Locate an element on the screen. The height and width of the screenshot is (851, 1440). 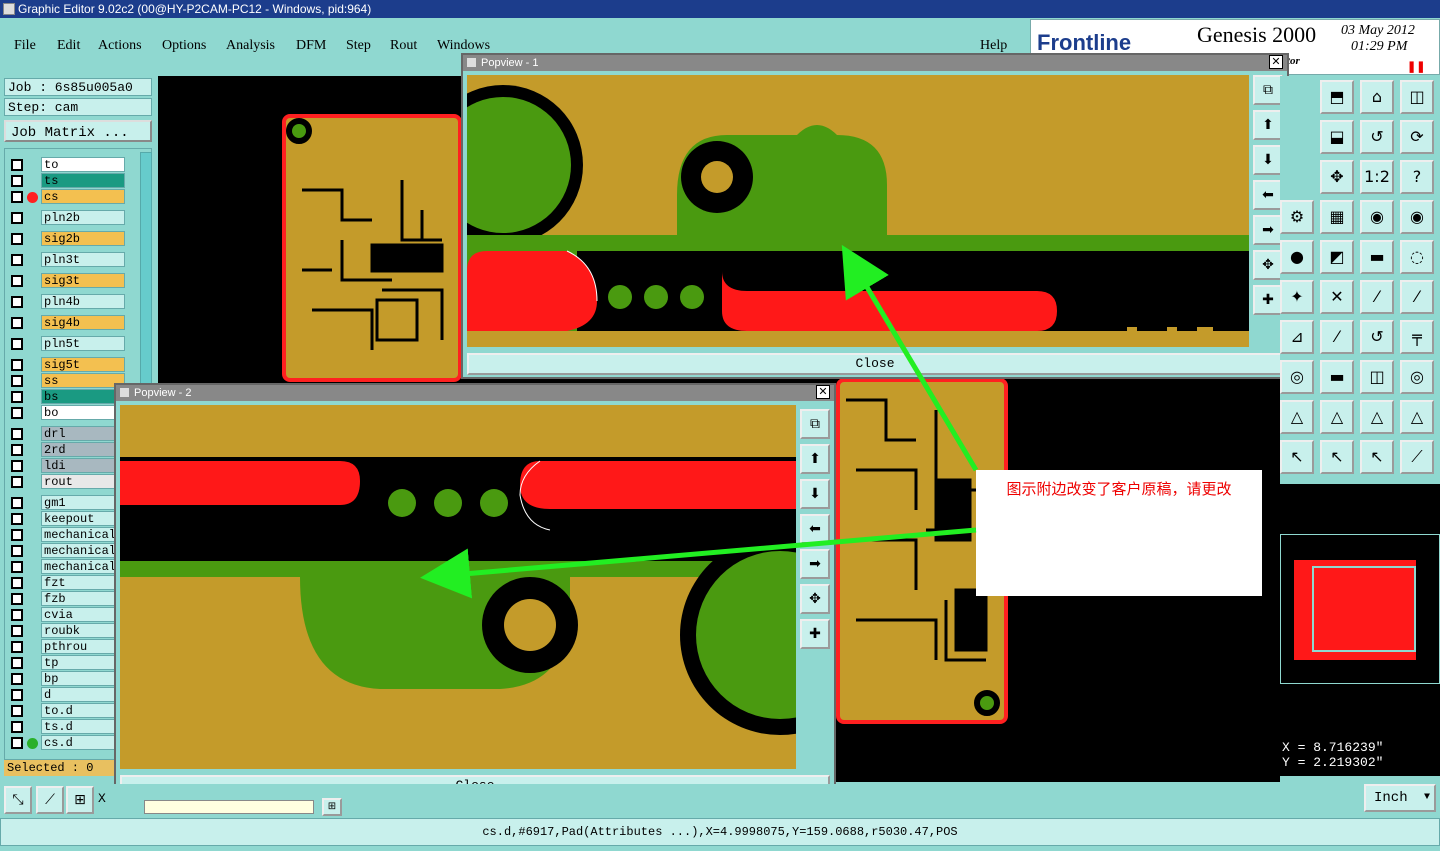
pointer-icon: ↖ is located at coordinates (1297, 457).